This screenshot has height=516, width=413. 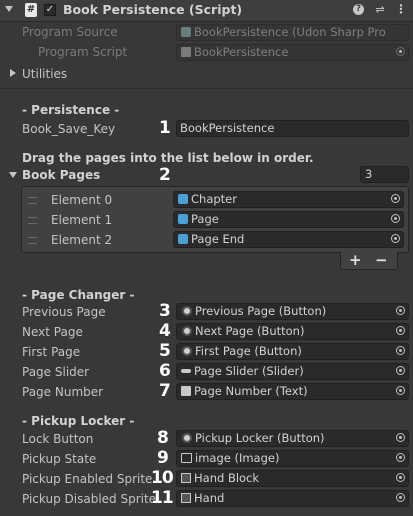 I want to click on page-changer-header: - Page Changer -, so click(x=78, y=295).